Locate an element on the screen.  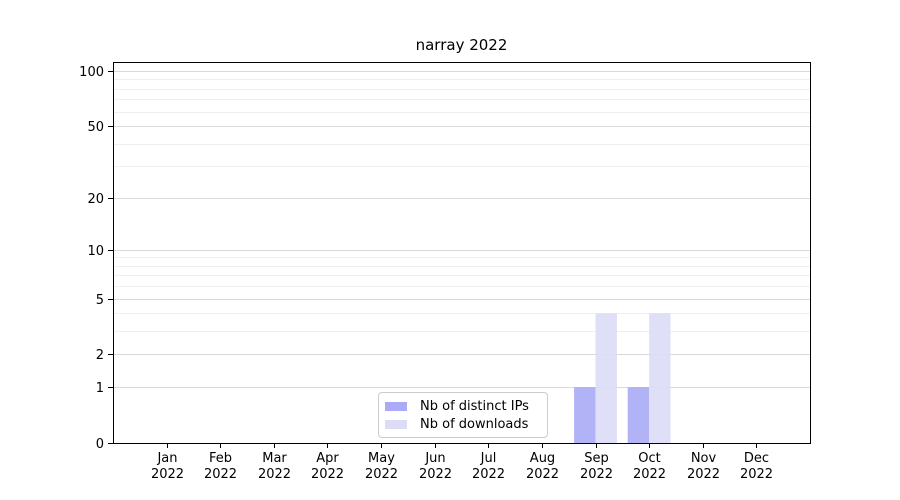
legend-item-downloads: Nb of downloads is located at coordinates (462, 424).